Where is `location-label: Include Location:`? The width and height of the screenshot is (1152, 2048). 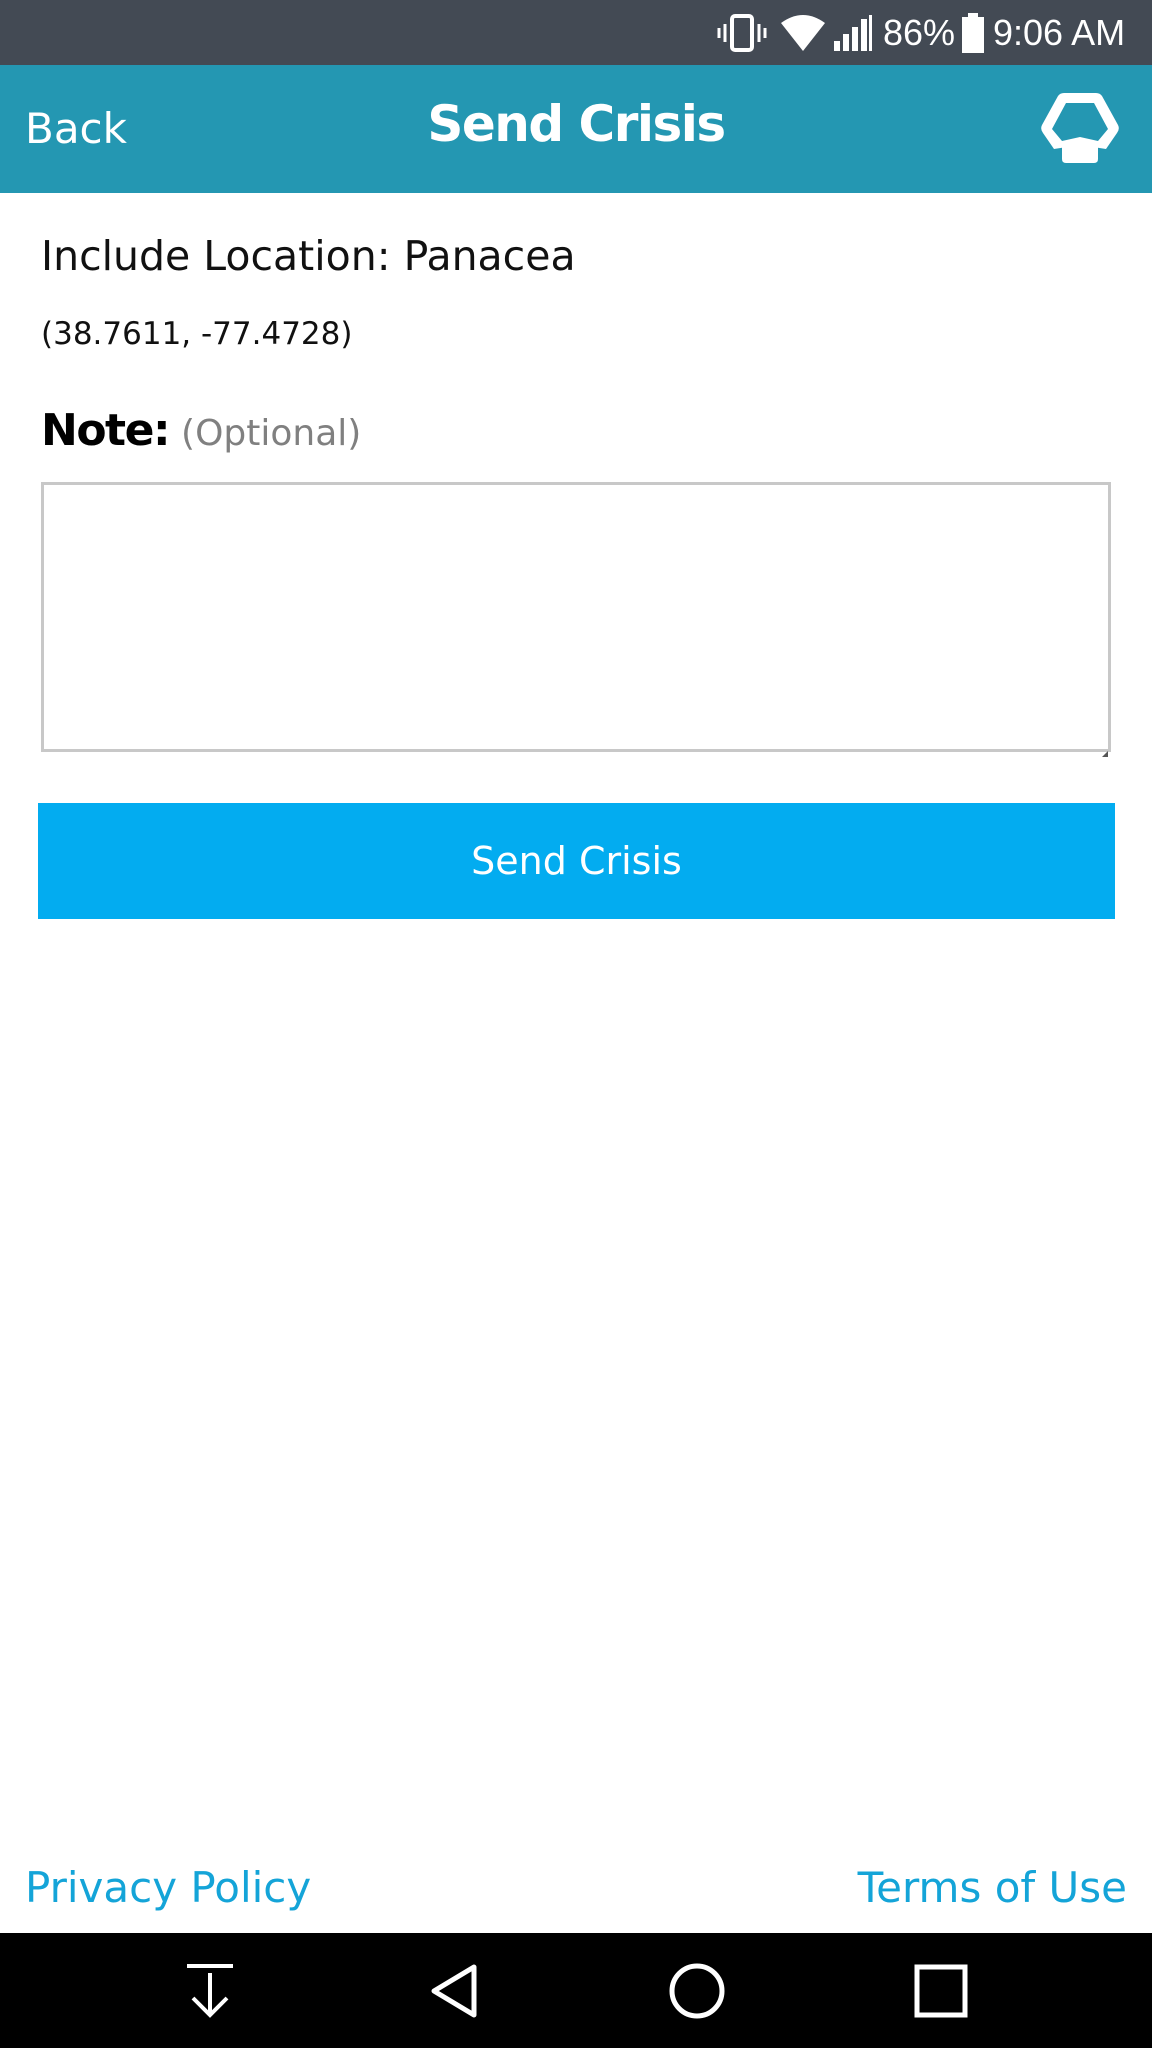
location-label: Include Location: is located at coordinates (216, 256).